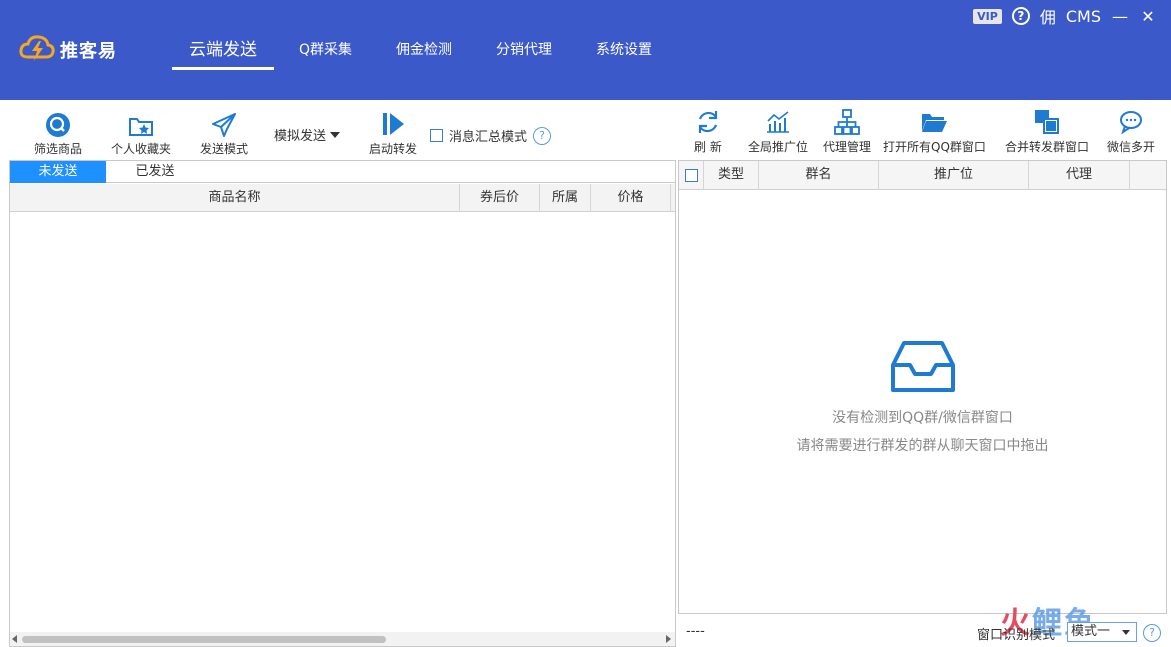 The width and height of the screenshot is (1171, 647). Describe the element at coordinates (1131, 147) in the screenshot. I see `wechat-multi-label: 微信多开` at that location.